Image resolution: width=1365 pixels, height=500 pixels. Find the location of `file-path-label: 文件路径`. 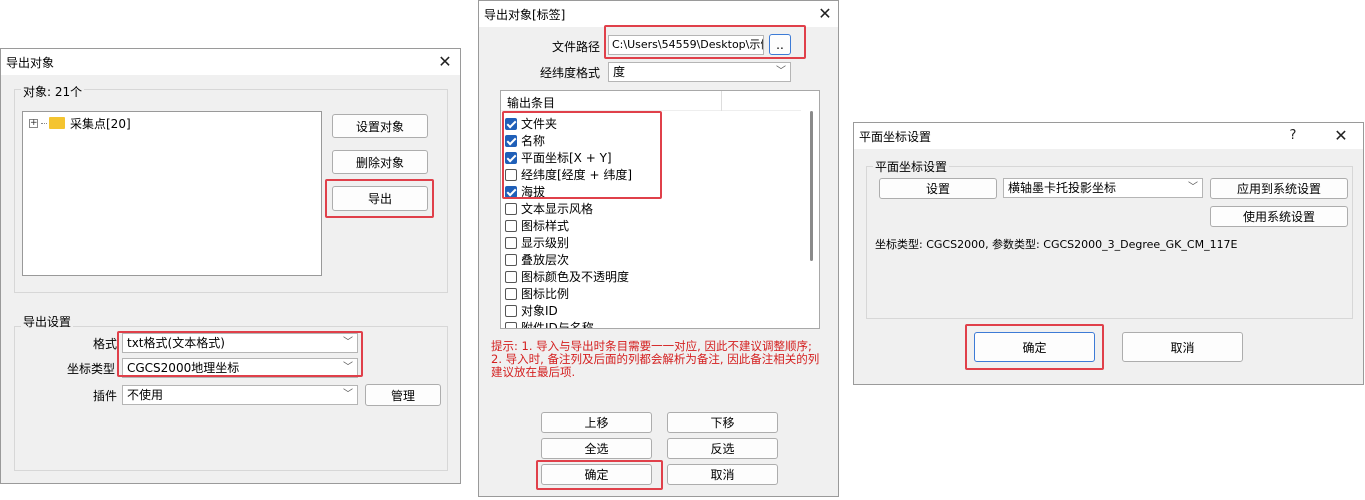

file-path-label: 文件路径 is located at coordinates (576, 47).